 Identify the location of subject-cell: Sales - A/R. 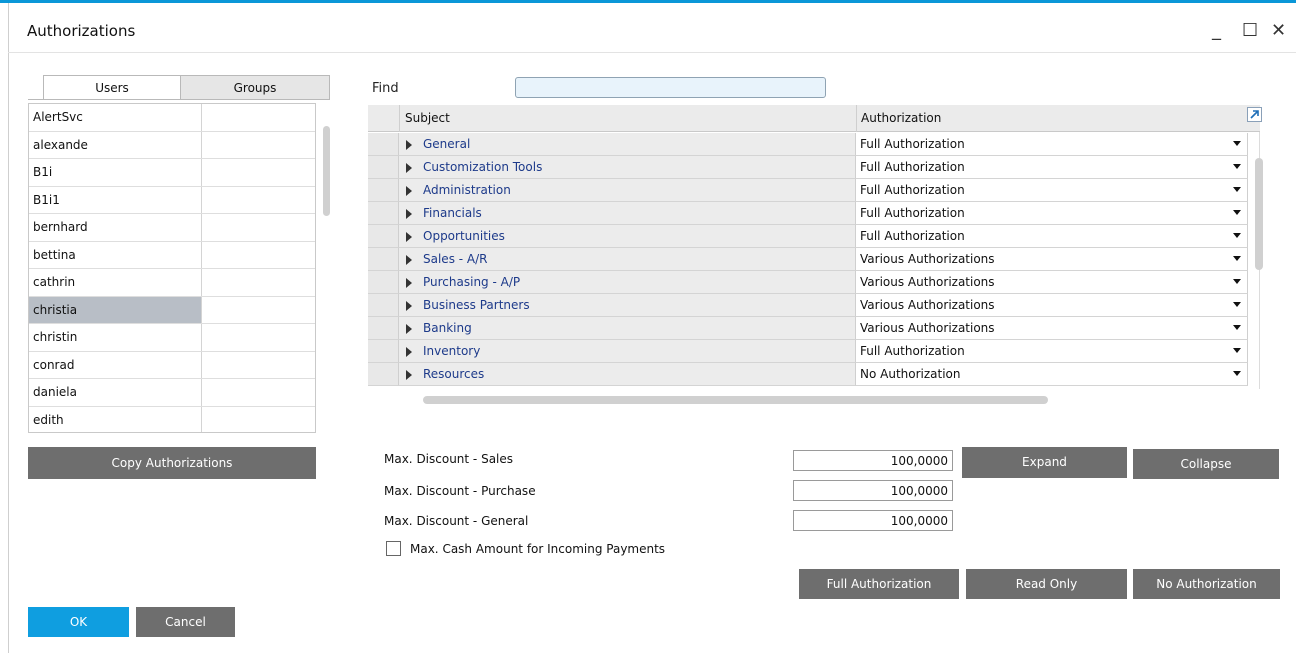
(627, 259).